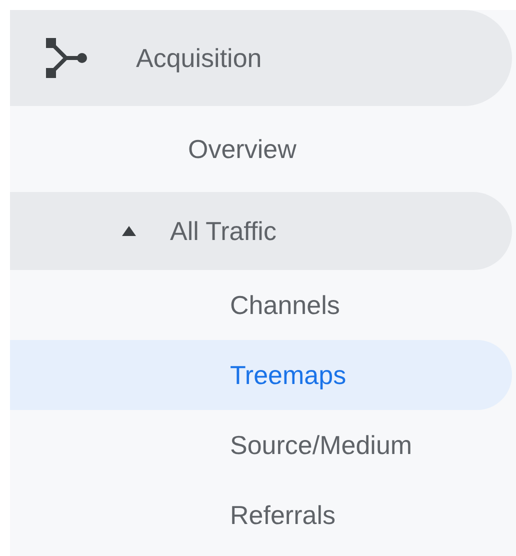 The width and height of the screenshot is (516, 556). I want to click on nav-item: Treemaps, so click(261, 375).